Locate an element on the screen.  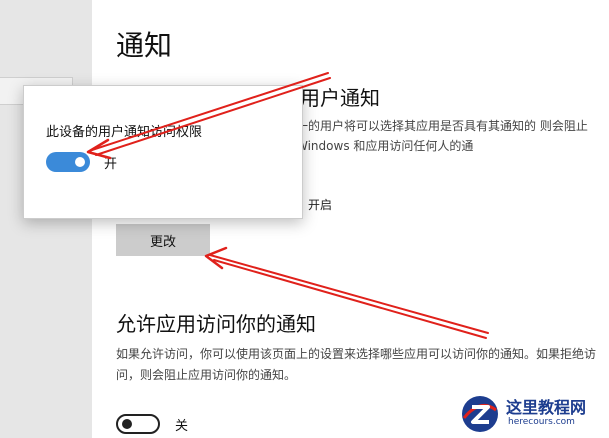
popup-permission-label: 此设备的用户通知访问权限 is located at coordinates (124, 132).